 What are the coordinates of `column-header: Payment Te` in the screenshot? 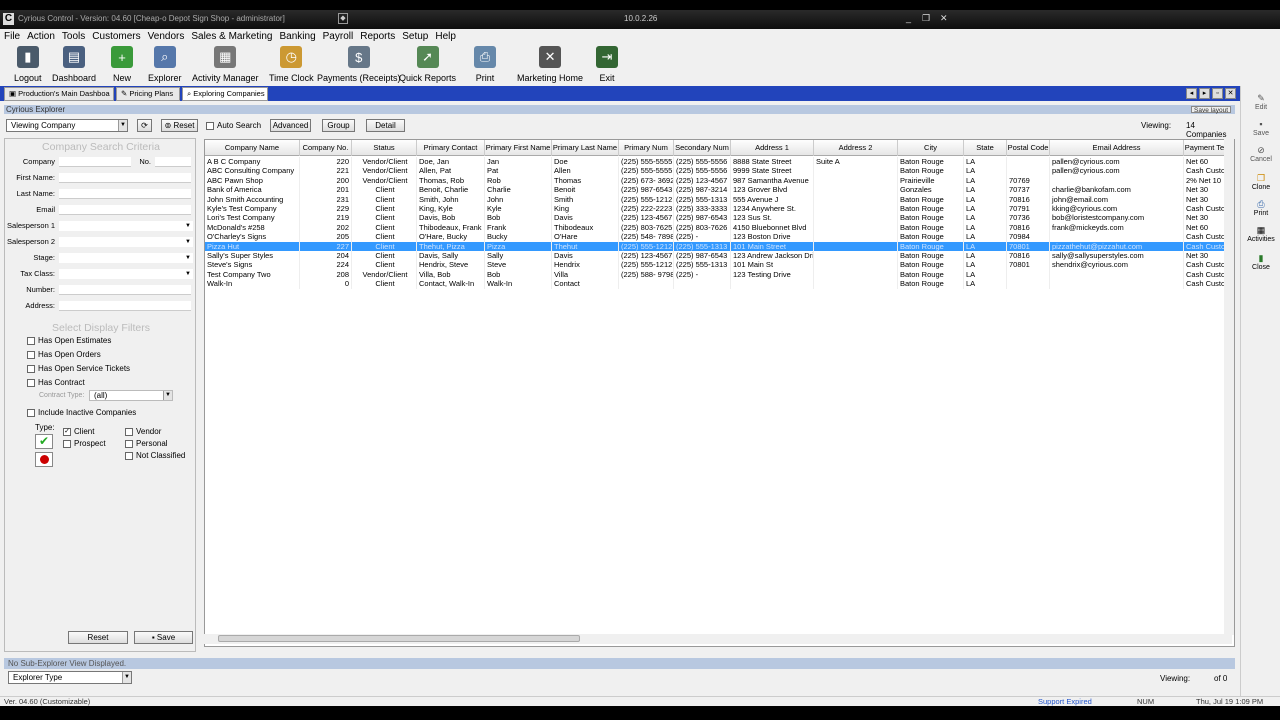 It's located at (1205, 148).